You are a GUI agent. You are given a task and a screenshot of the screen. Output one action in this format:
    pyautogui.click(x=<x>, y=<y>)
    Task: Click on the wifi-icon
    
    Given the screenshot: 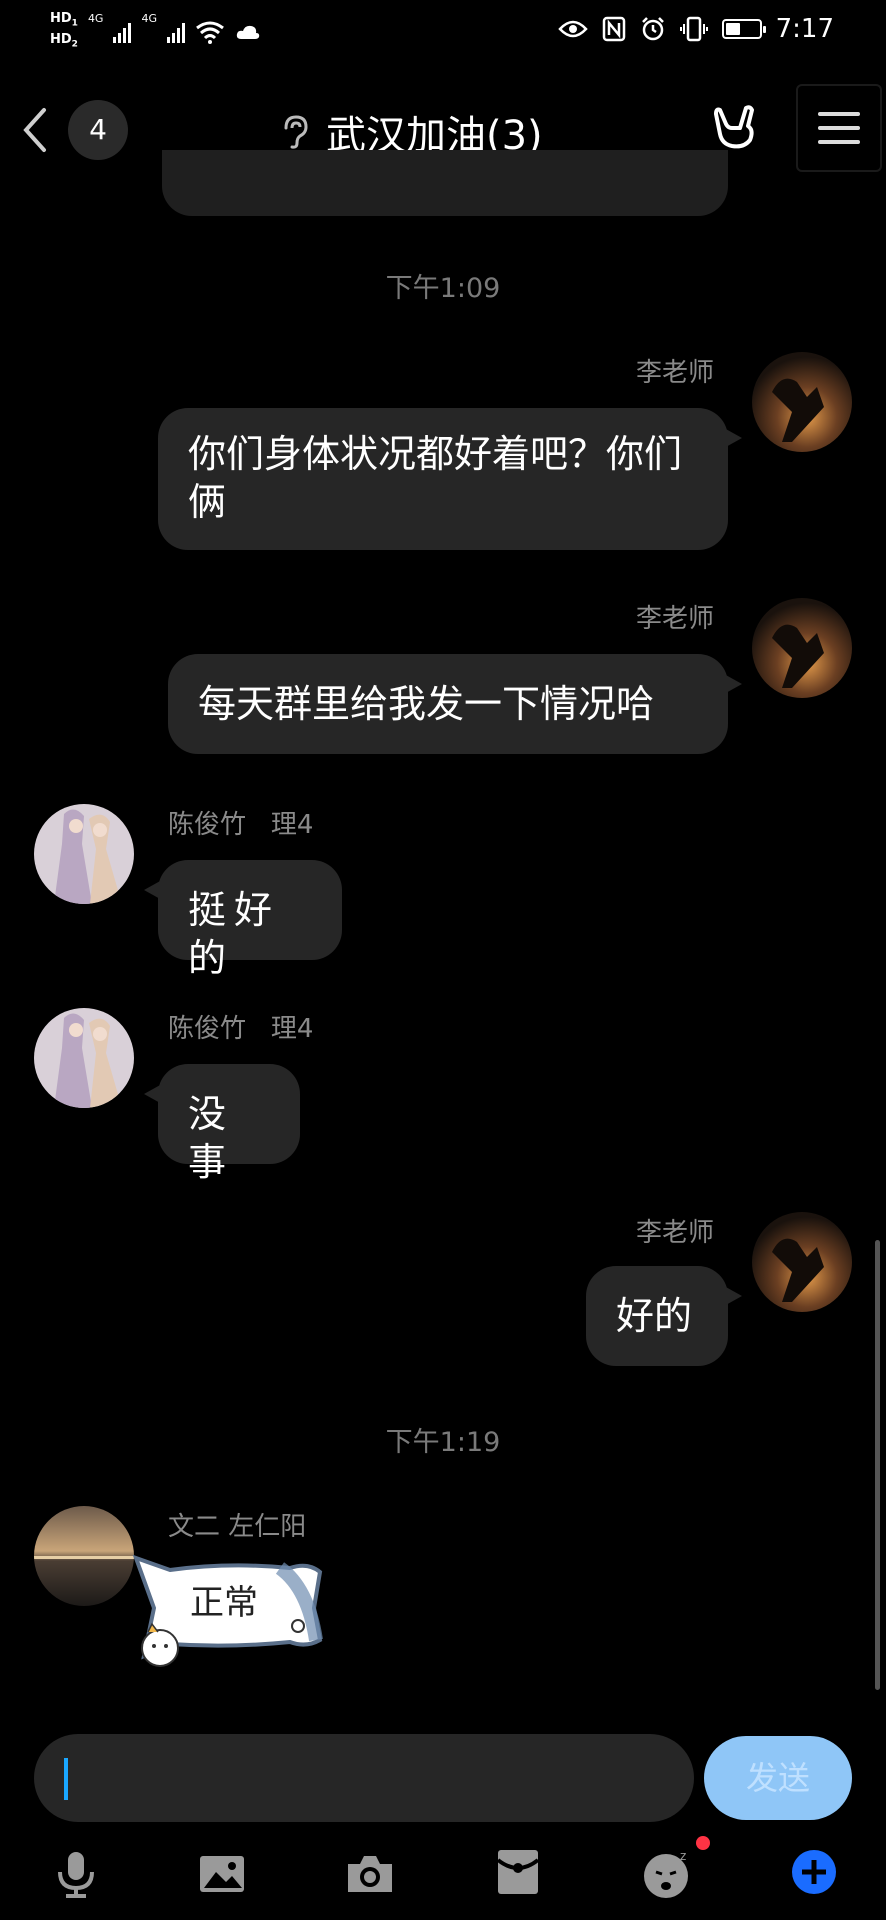 What is the action you would take?
    pyautogui.click(x=210, y=32)
    